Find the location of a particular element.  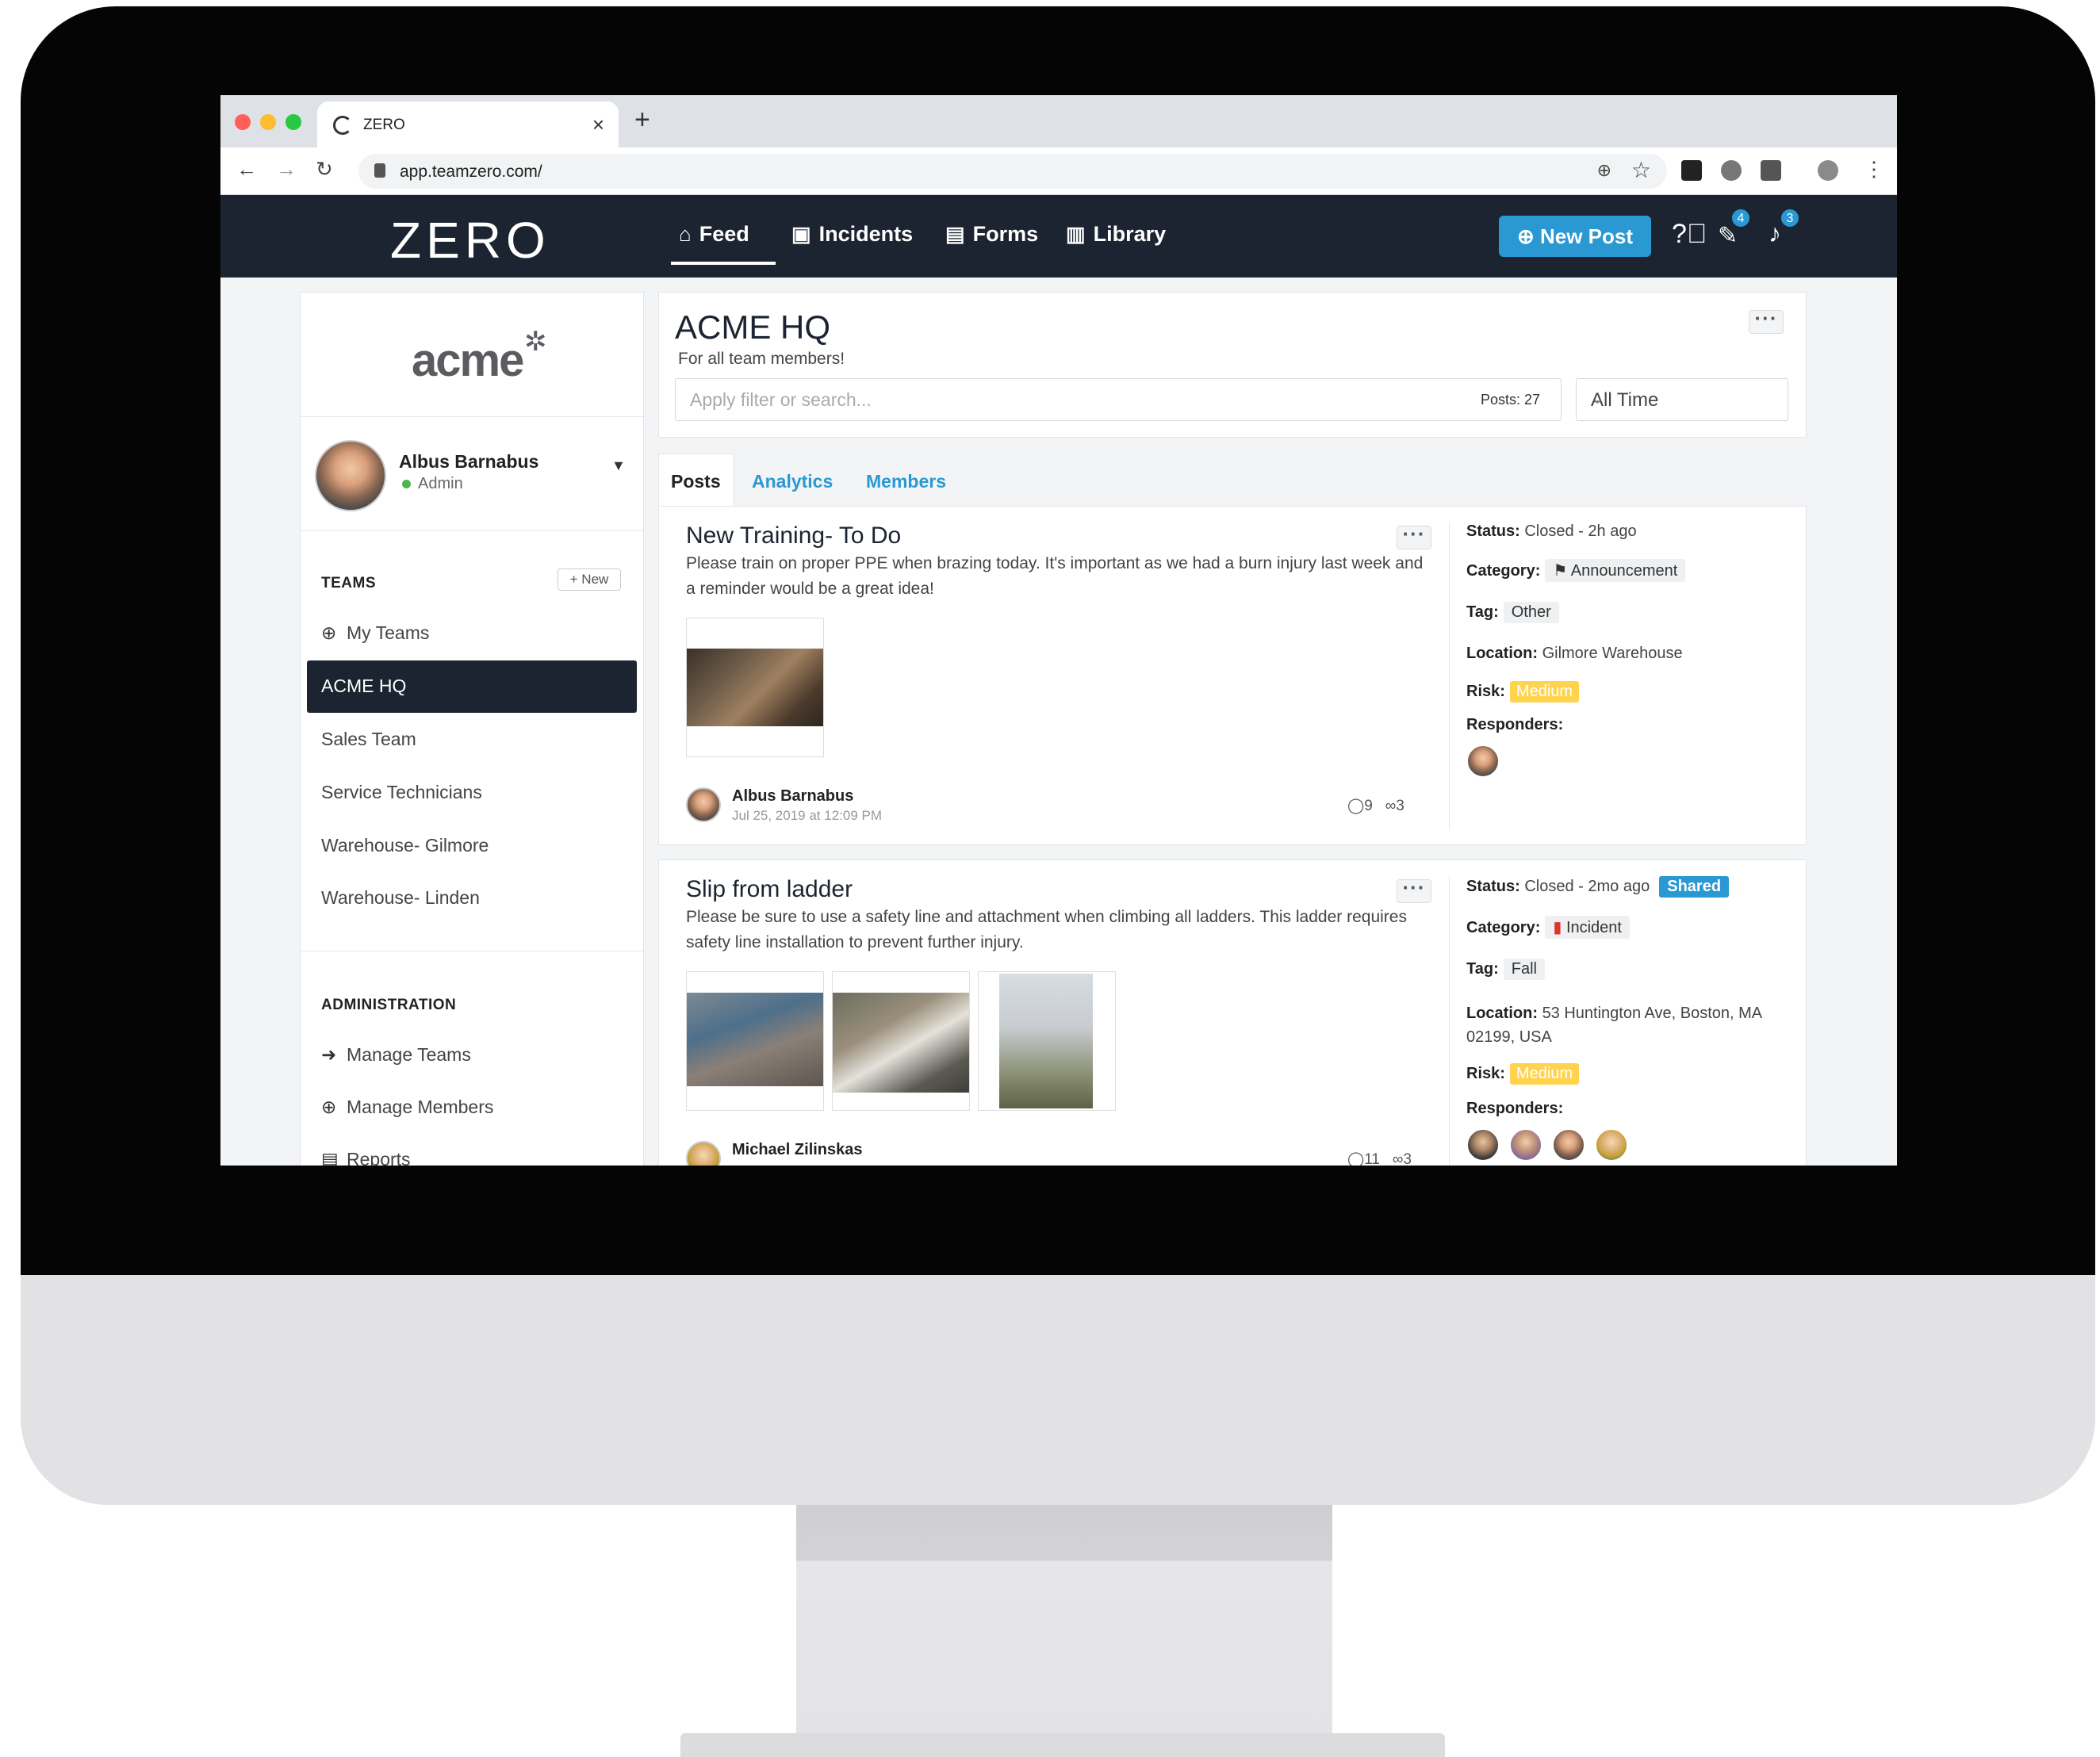

sidebar-item-service-technicians: Service Technicians is located at coordinates (402, 792).